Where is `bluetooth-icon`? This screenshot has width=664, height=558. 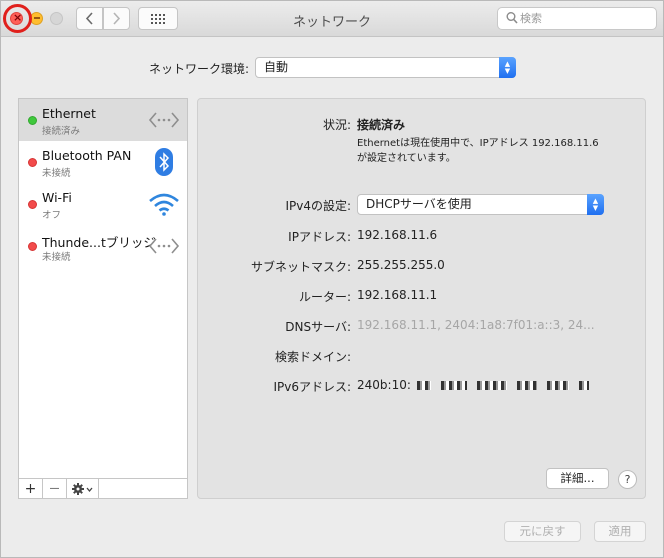 bluetooth-icon is located at coordinates (164, 162).